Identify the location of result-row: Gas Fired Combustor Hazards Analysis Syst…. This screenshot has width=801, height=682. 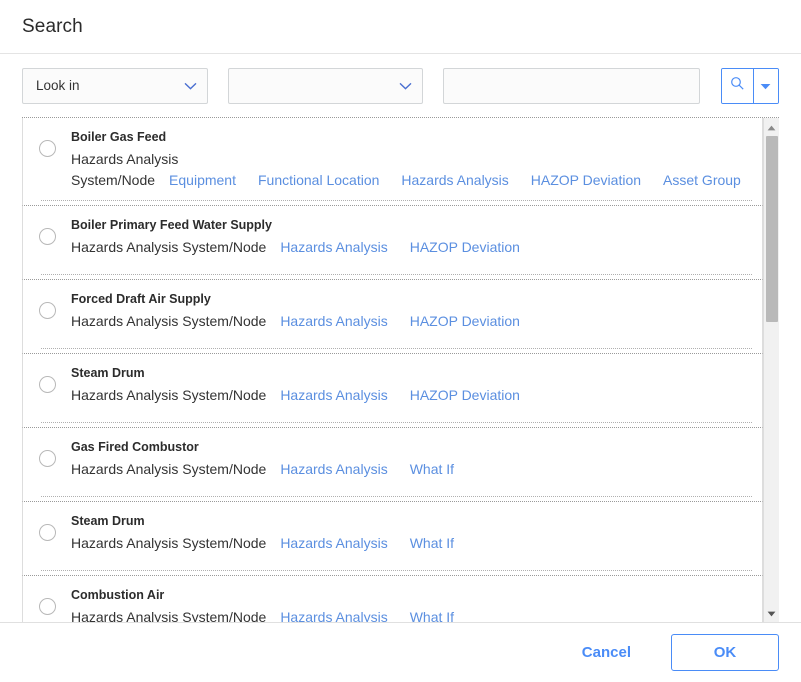
(392, 465).